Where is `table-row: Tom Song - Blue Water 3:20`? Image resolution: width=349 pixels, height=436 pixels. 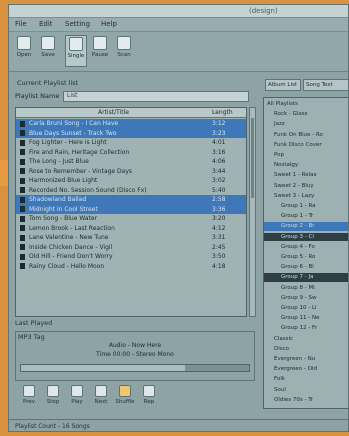 table-row: Tom Song - Blue Water 3:20 is located at coordinates (131, 219).